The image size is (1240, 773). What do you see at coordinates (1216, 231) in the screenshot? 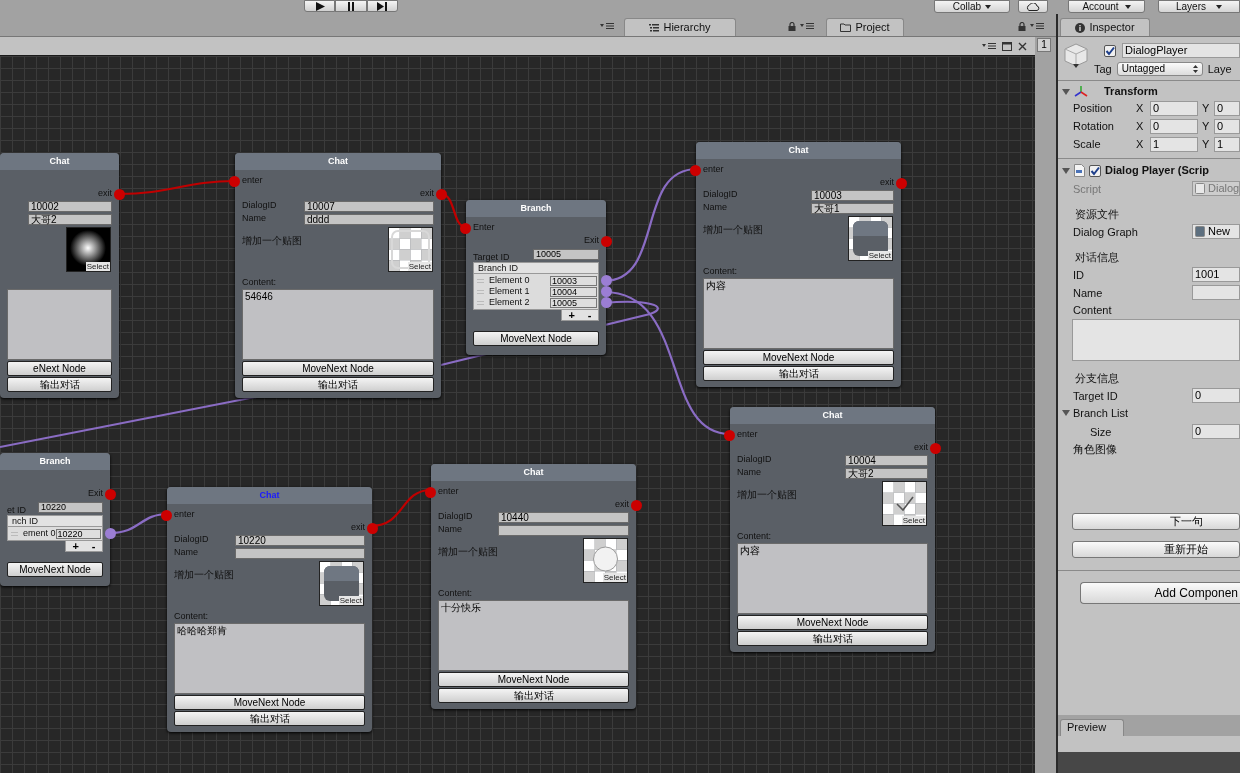
I see `object-field: New` at bounding box center [1216, 231].